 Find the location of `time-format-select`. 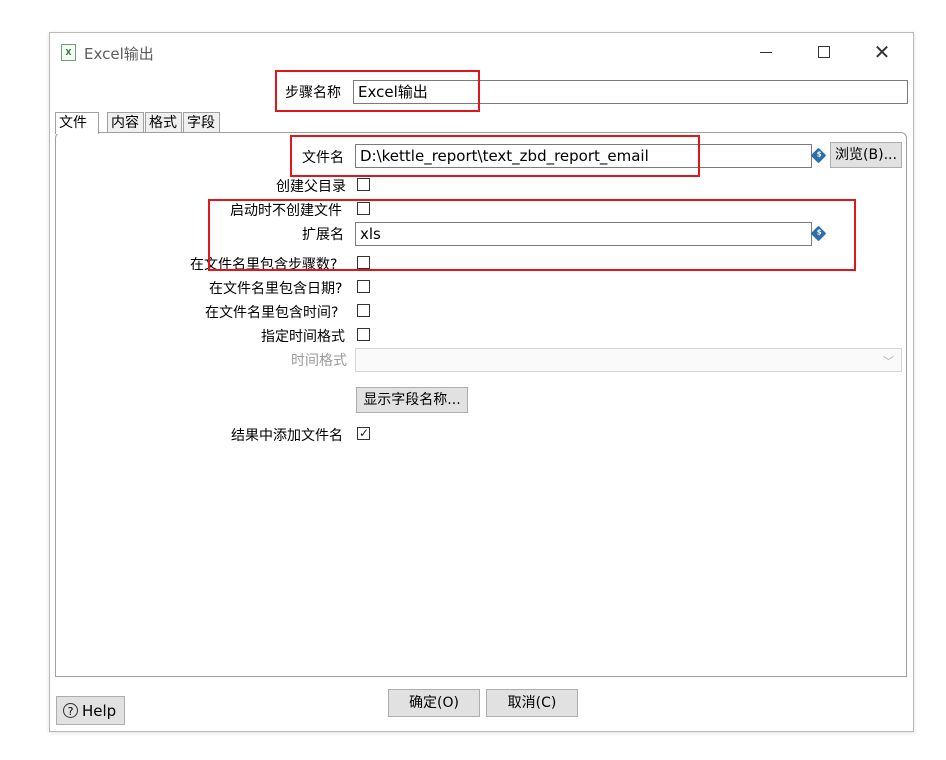

time-format-select is located at coordinates (628, 360).